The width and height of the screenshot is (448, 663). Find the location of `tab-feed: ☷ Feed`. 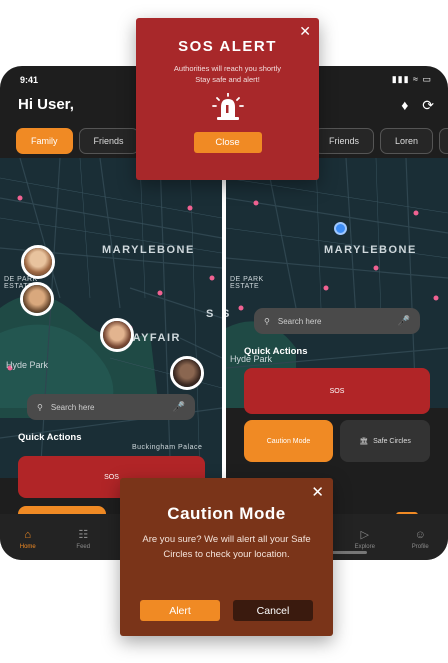

tab-feed: ☷ Feed is located at coordinates (83, 539).